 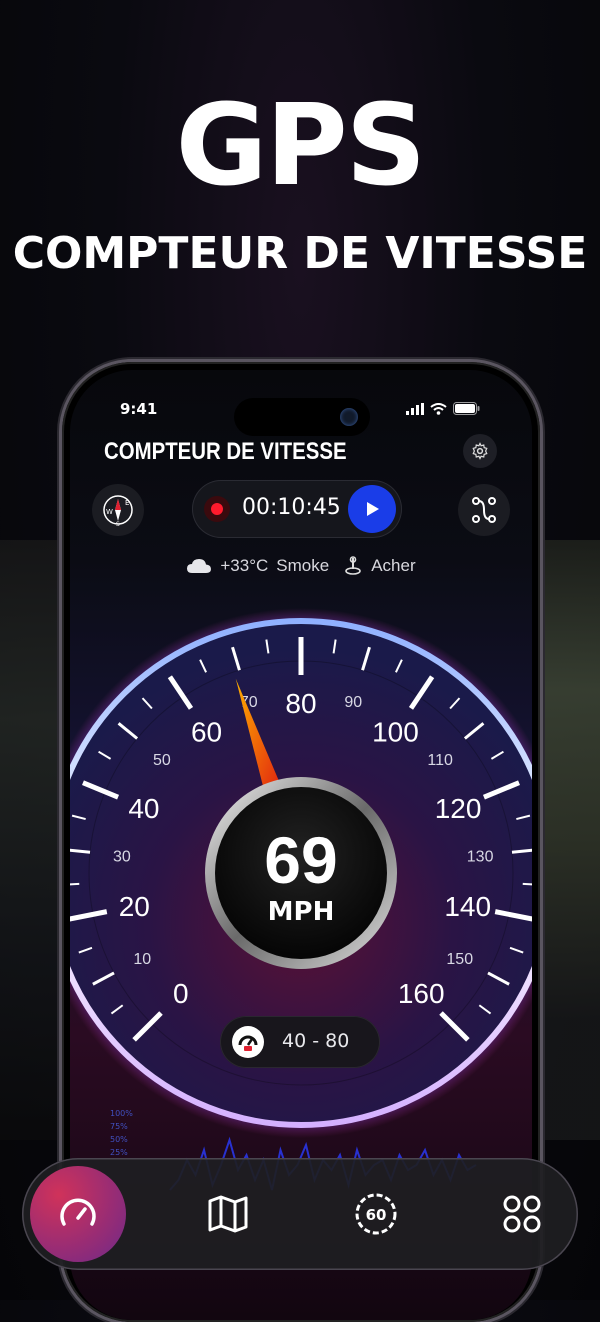 I want to click on camera-icon, so click(x=349, y=417).